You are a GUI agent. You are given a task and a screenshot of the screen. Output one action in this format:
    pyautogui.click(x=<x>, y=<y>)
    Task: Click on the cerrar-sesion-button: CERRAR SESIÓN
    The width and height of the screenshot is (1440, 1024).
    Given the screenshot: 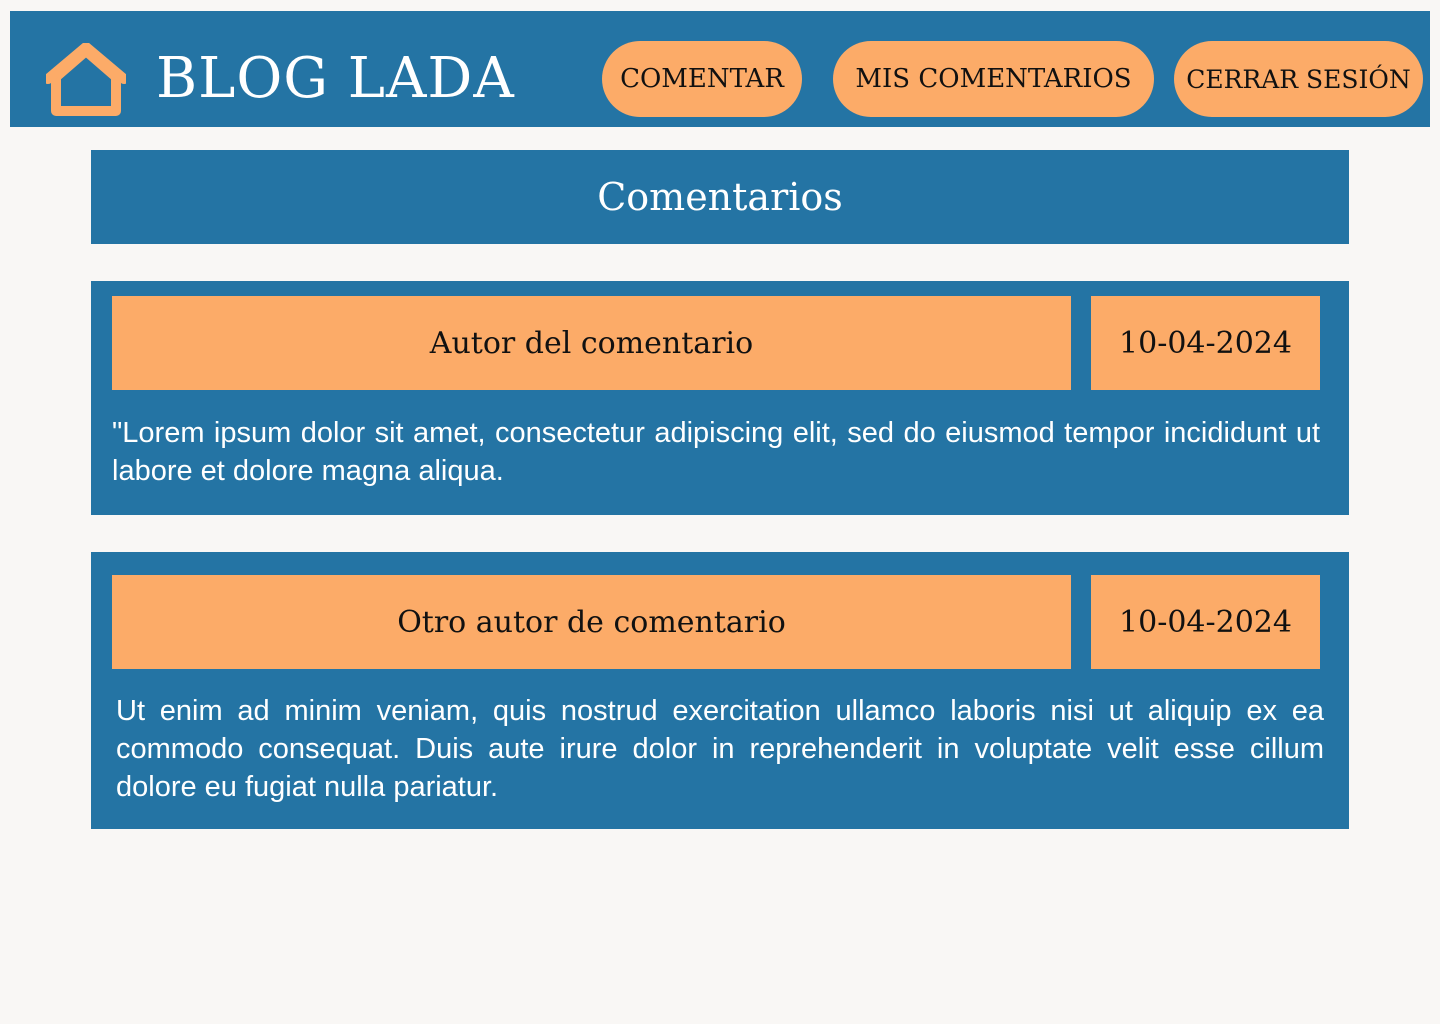 What is the action you would take?
    pyautogui.click(x=1298, y=79)
    